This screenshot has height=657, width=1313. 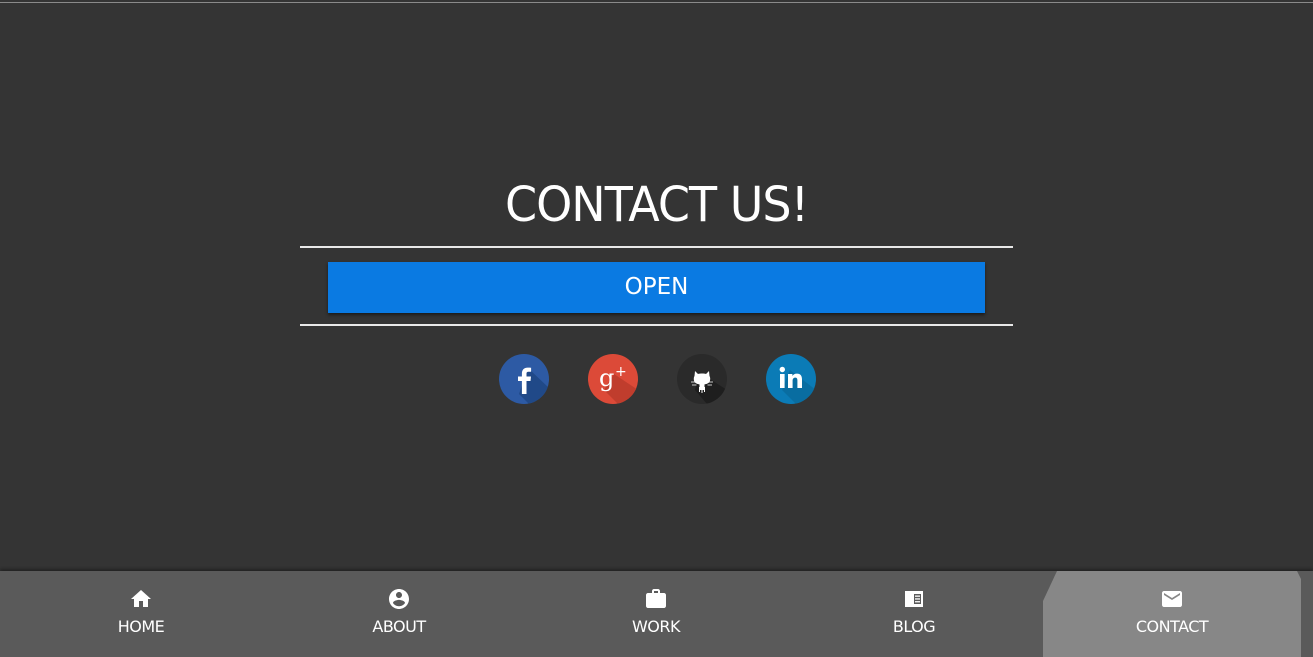 What do you see at coordinates (656, 325) in the screenshot?
I see `button-divider` at bounding box center [656, 325].